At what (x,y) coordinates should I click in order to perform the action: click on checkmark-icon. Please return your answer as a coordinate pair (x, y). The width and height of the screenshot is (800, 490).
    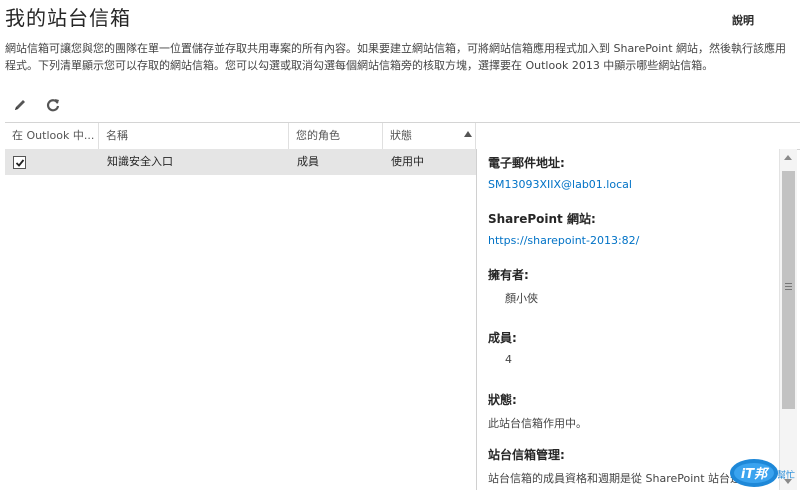
    Looking at the image, I should click on (19, 162).